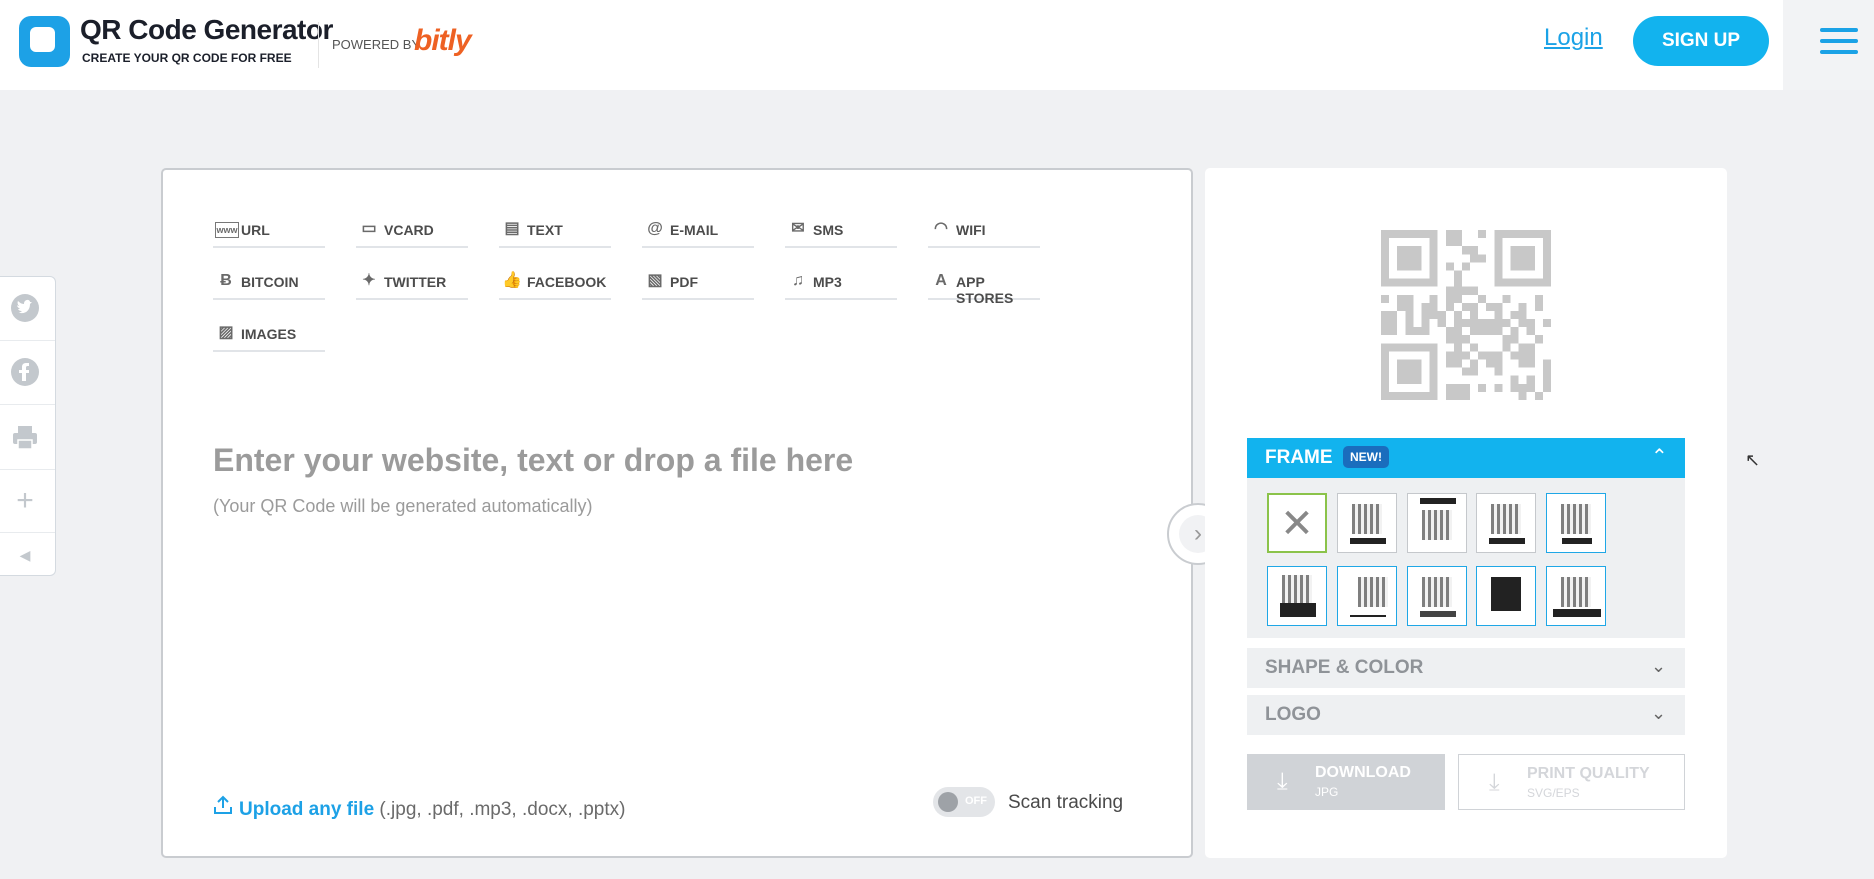 The height and width of the screenshot is (879, 1874). I want to click on toggle-knob, so click(948, 802).